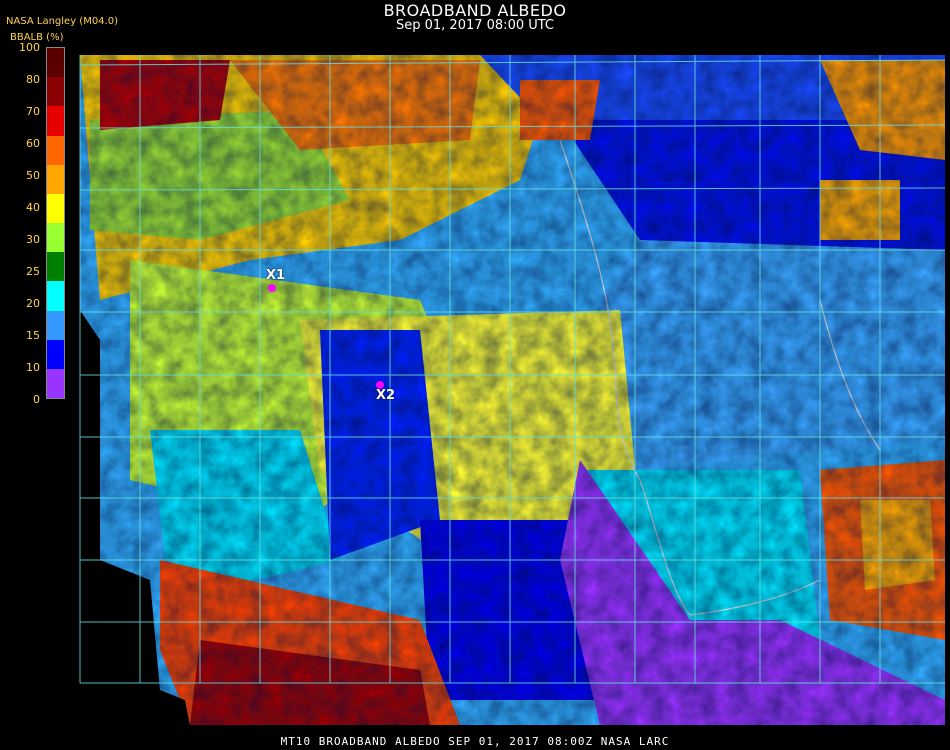  I want to click on marker-x2-label: X2, so click(386, 395).